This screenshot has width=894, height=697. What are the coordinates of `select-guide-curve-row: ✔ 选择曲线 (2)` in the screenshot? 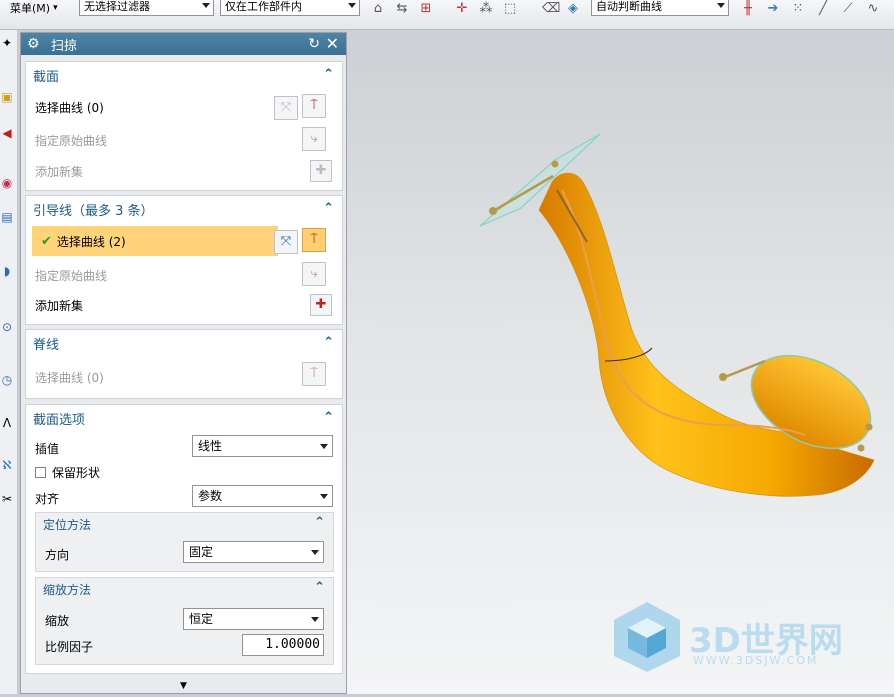 It's located at (155, 241).